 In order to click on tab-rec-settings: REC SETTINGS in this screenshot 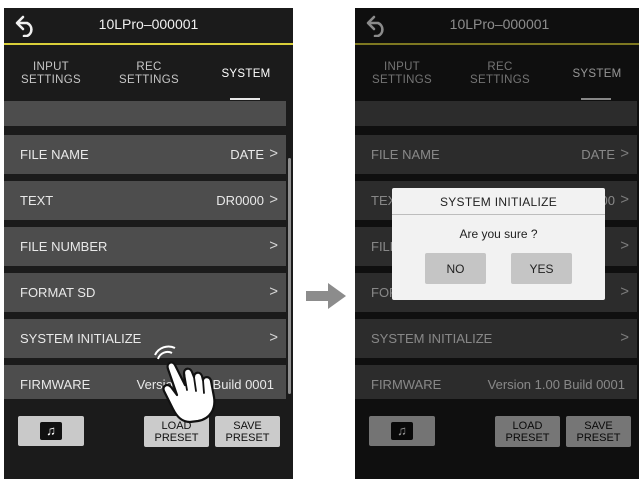, I will do `click(149, 74)`.